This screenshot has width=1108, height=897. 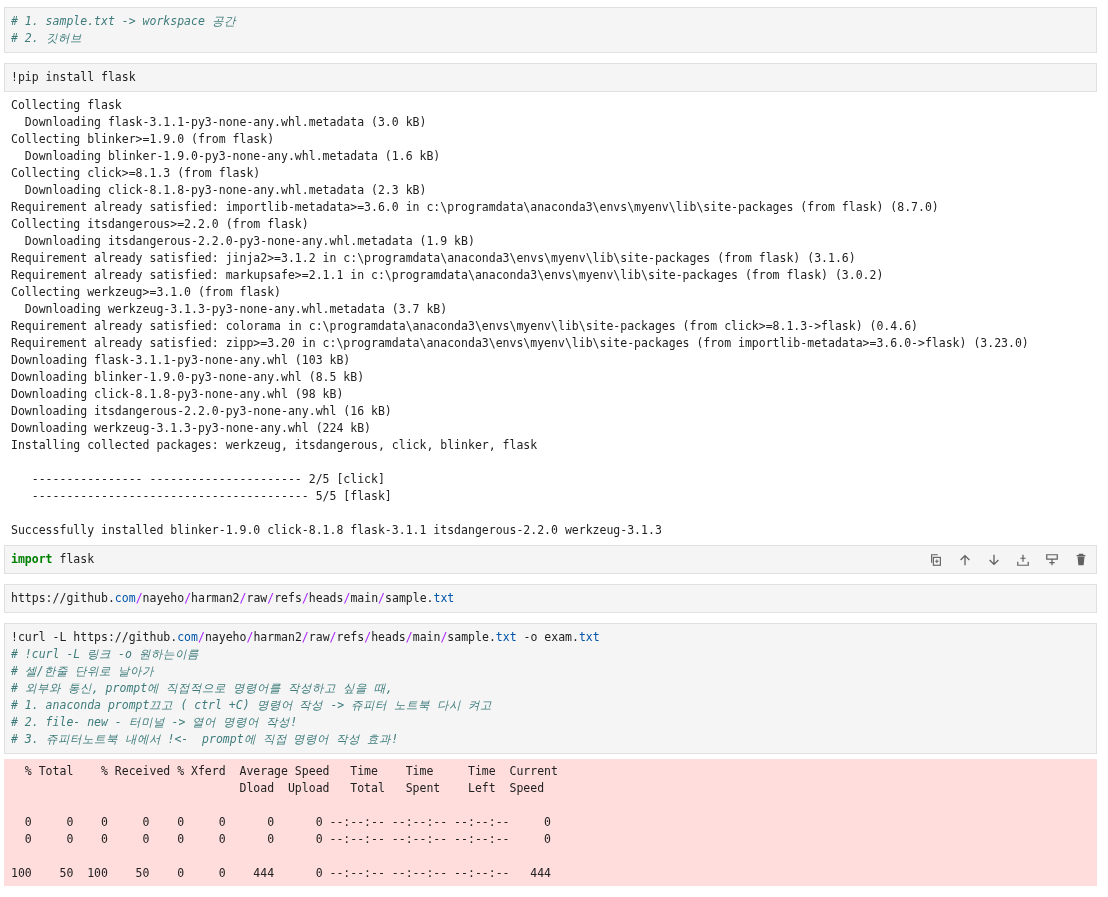 I want to click on code-line: https://github.com/nayeho/harman2/raw/refs/heads/main/sample.txt, so click(x=233, y=598).